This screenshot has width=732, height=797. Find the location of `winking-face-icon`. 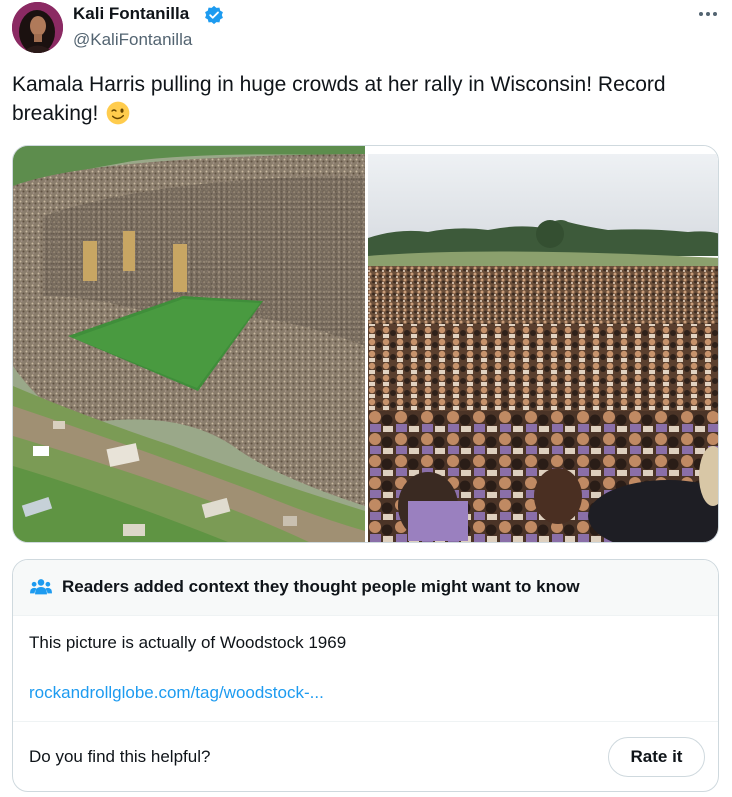

winking-face-icon is located at coordinates (118, 113).